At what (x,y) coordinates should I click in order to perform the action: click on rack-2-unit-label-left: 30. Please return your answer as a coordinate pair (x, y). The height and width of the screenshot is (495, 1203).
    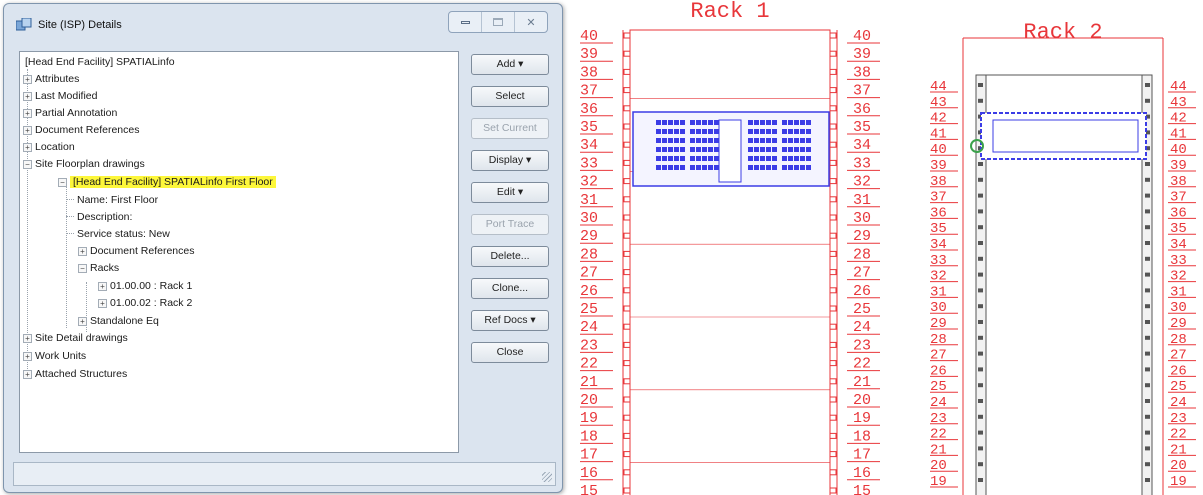
    Looking at the image, I should click on (938, 308).